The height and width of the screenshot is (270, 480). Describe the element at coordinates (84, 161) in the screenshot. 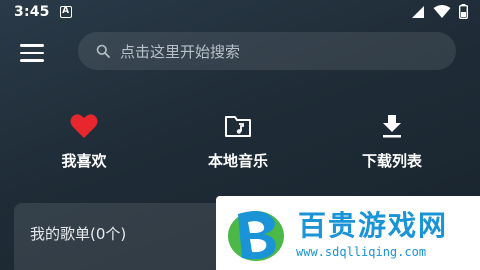

I see `favorites-label: 我喜欢` at that location.